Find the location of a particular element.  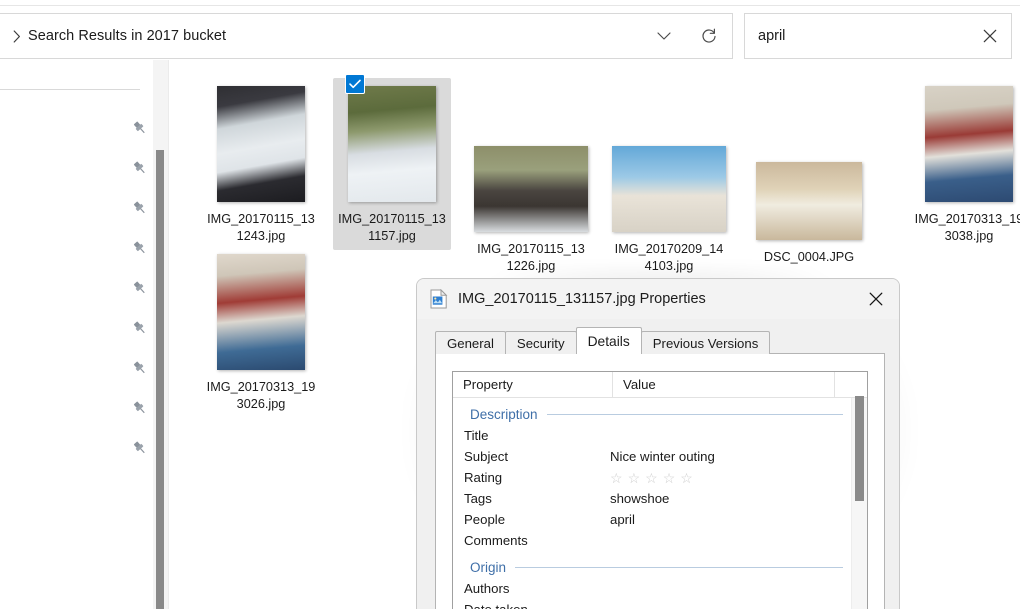

file-name-label: IMG_20170115_131157.jpg is located at coordinates (392, 227).